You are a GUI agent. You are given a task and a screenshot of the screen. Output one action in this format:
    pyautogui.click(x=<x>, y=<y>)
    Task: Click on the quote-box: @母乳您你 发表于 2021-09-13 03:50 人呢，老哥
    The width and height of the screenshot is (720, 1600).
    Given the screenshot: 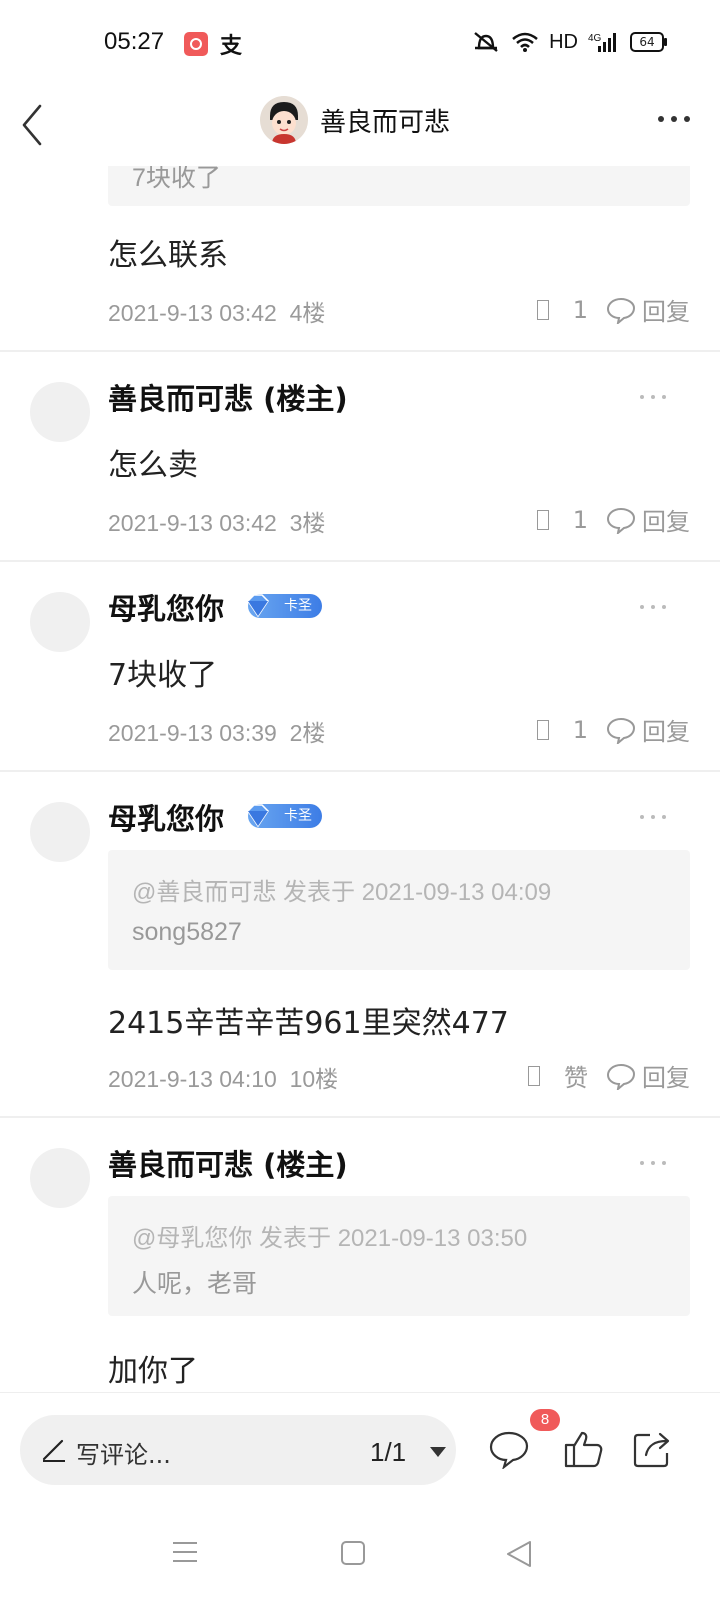 What is the action you would take?
    pyautogui.click(x=399, y=1256)
    